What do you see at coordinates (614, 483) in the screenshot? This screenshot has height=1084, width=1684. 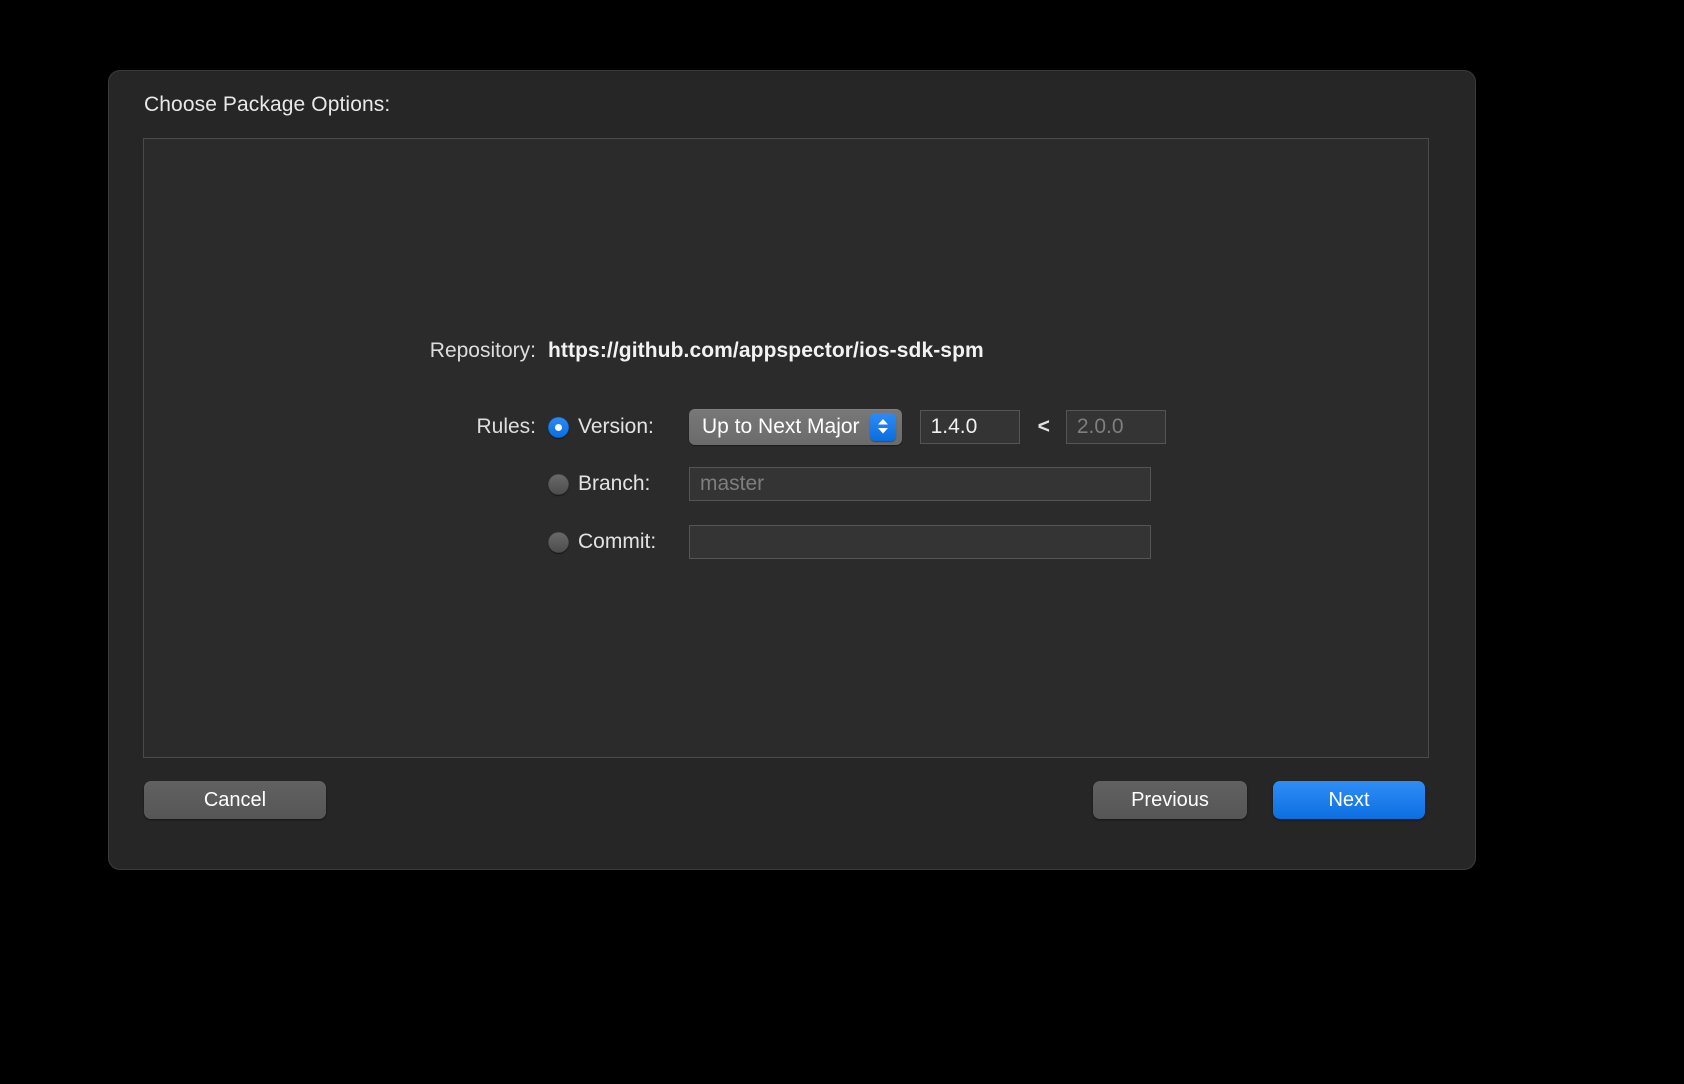 I see `branch-label: Branch:` at bounding box center [614, 483].